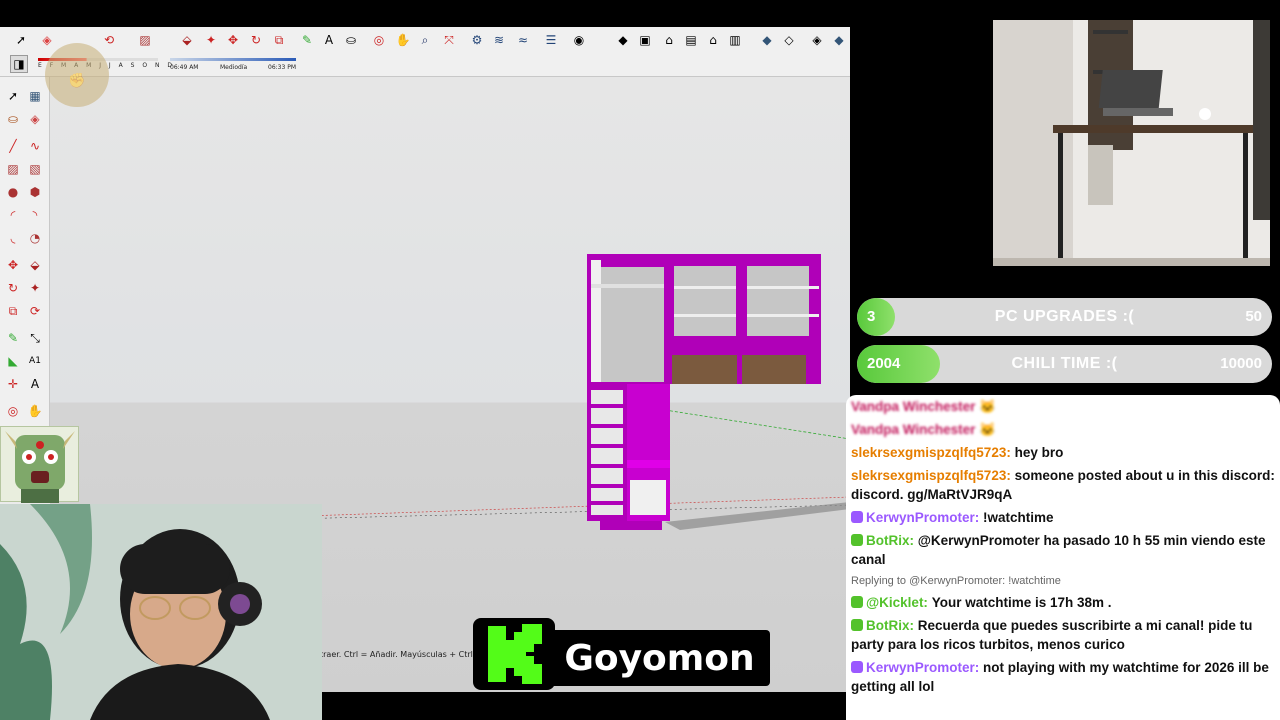 This screenshot has width=1280, height=720. What do you see at coordinates (1063, 602) in the screenshot?
I see `chat-message: @Kicklet: Your watchtime is 17h 38m .` at bounding box center [1063, 602].